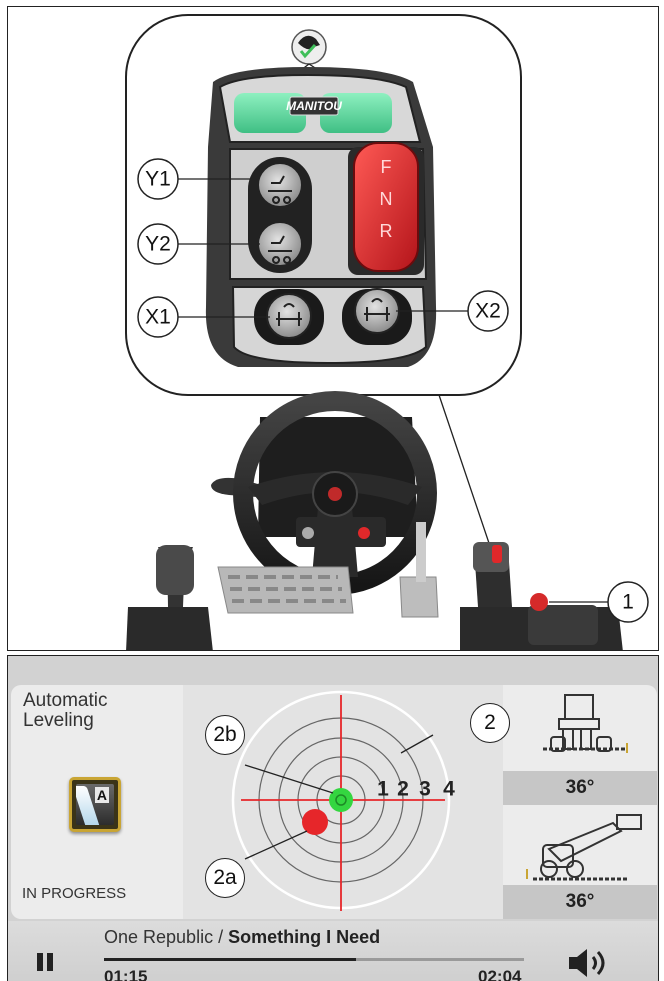  I want to click on pause-icon, so click(45, 962).